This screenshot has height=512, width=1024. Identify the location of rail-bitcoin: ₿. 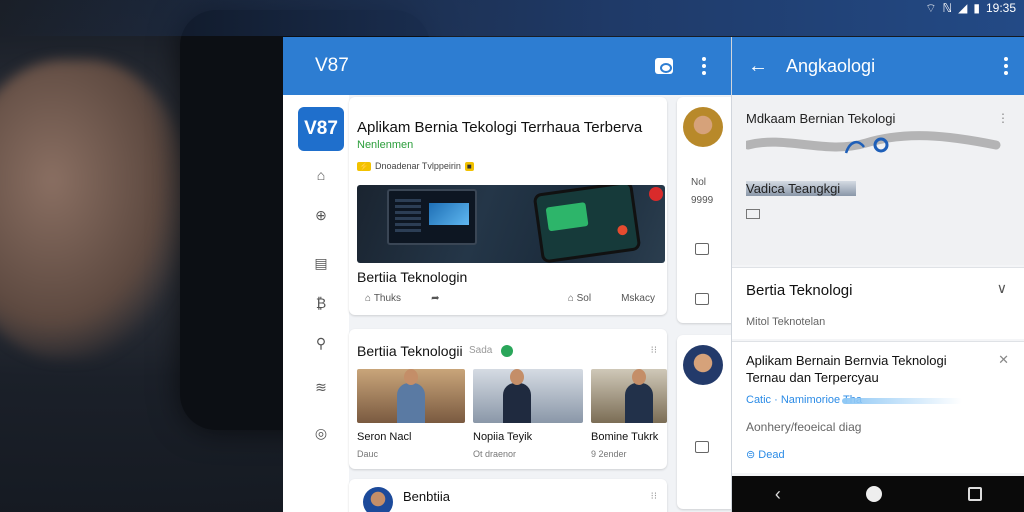
(321, 303).